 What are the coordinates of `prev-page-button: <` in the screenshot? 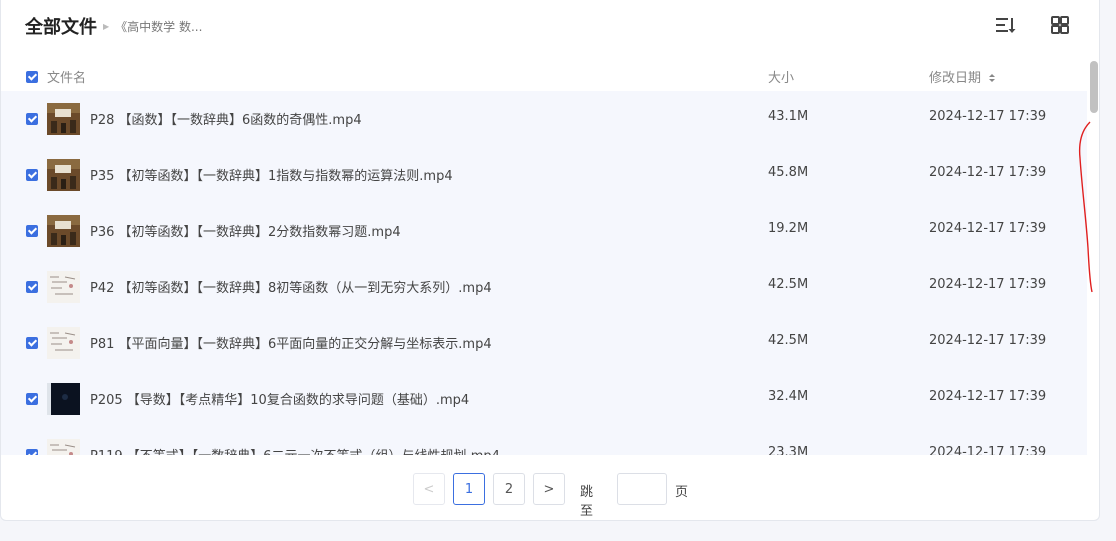 It's located at (429, 489).